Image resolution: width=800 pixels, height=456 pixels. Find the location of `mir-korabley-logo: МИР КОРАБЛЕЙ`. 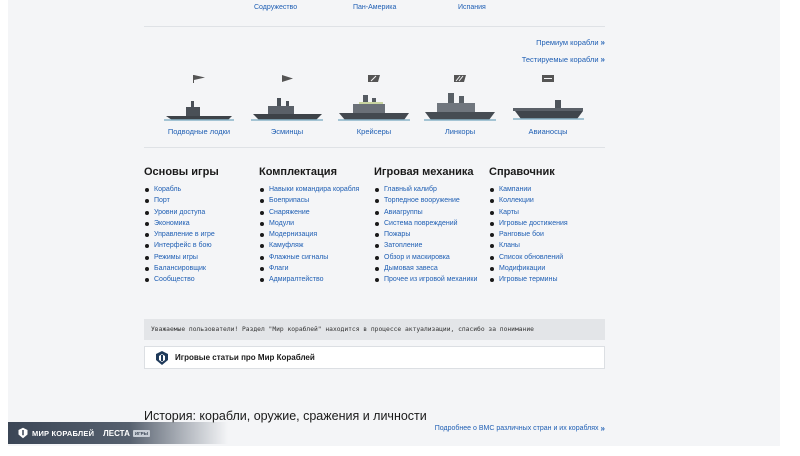

mir-korabley-logo: МИР КОРАБЛЕЙ is located at coordinates (55, 433).